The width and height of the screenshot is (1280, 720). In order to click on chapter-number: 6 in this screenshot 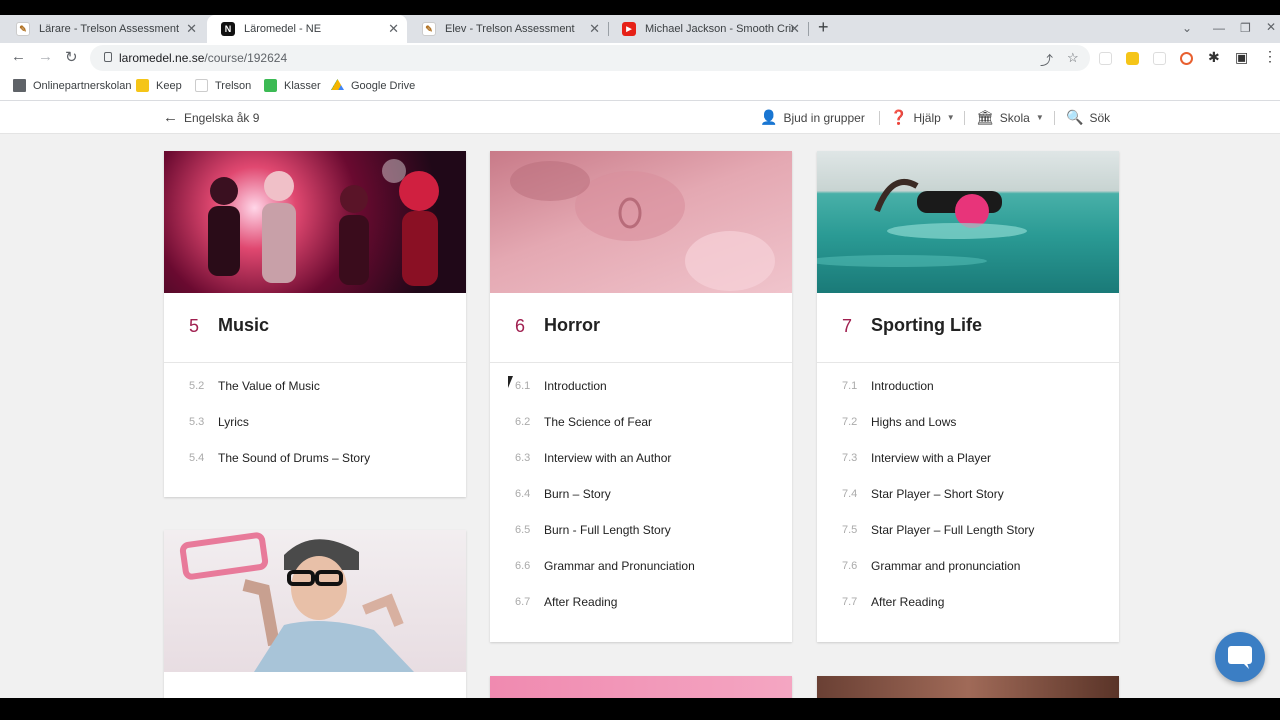, I will do `click(520, 326)`.